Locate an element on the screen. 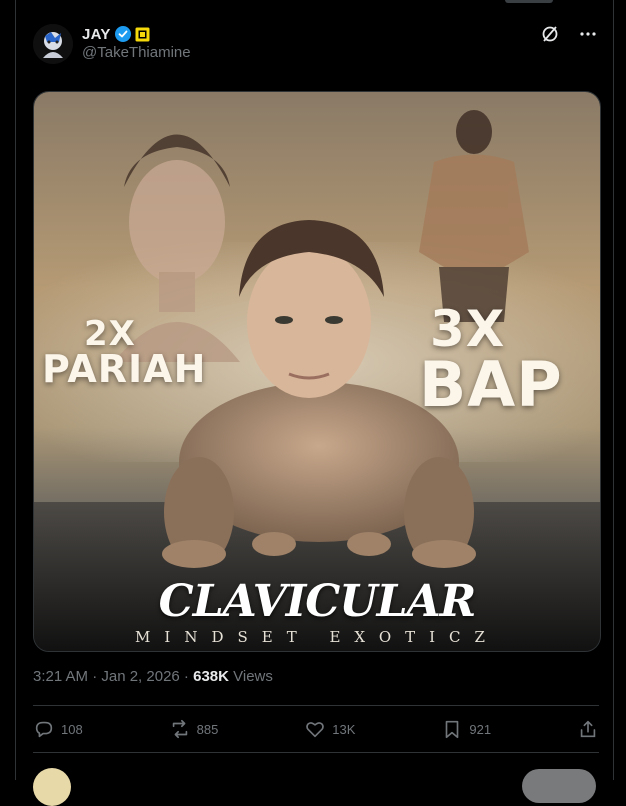 This screenshot has width=626, height=806. views-label: Views is located at coordinates (253, 676).